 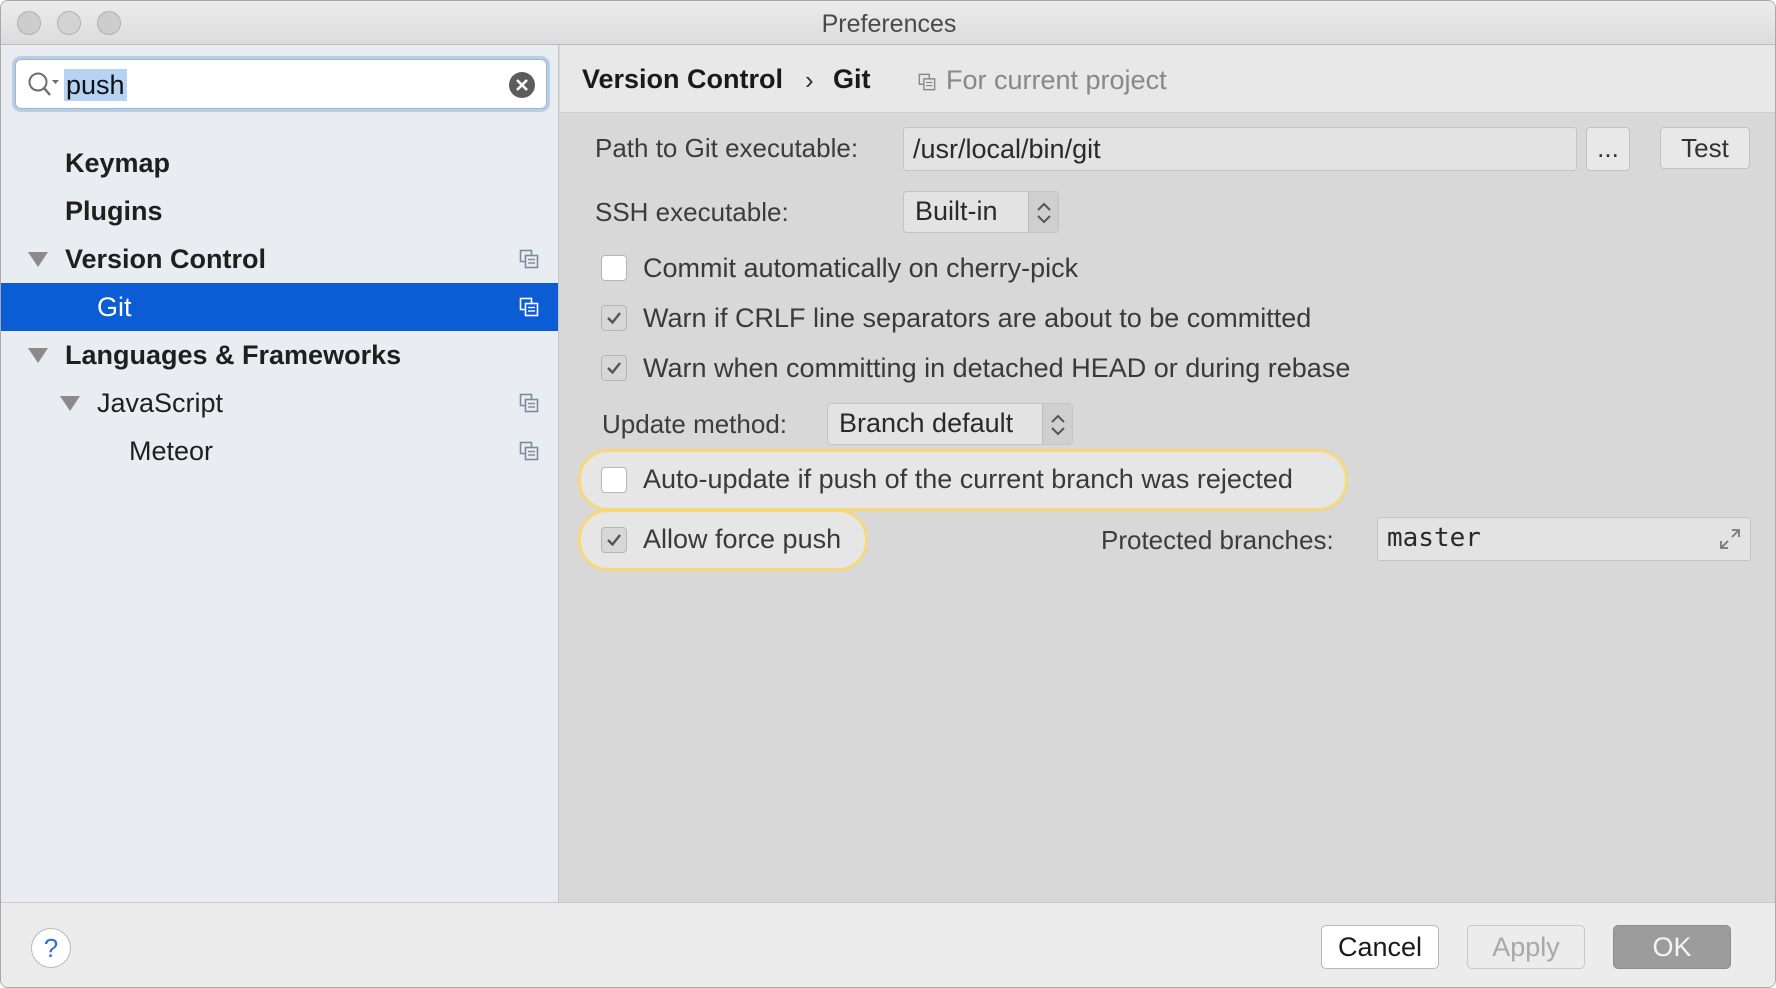 What do you see at coordinates (160, 403) in the screenshot?
I see `sidebar-item-label: JavaScript` at bounding box center [160, 403].